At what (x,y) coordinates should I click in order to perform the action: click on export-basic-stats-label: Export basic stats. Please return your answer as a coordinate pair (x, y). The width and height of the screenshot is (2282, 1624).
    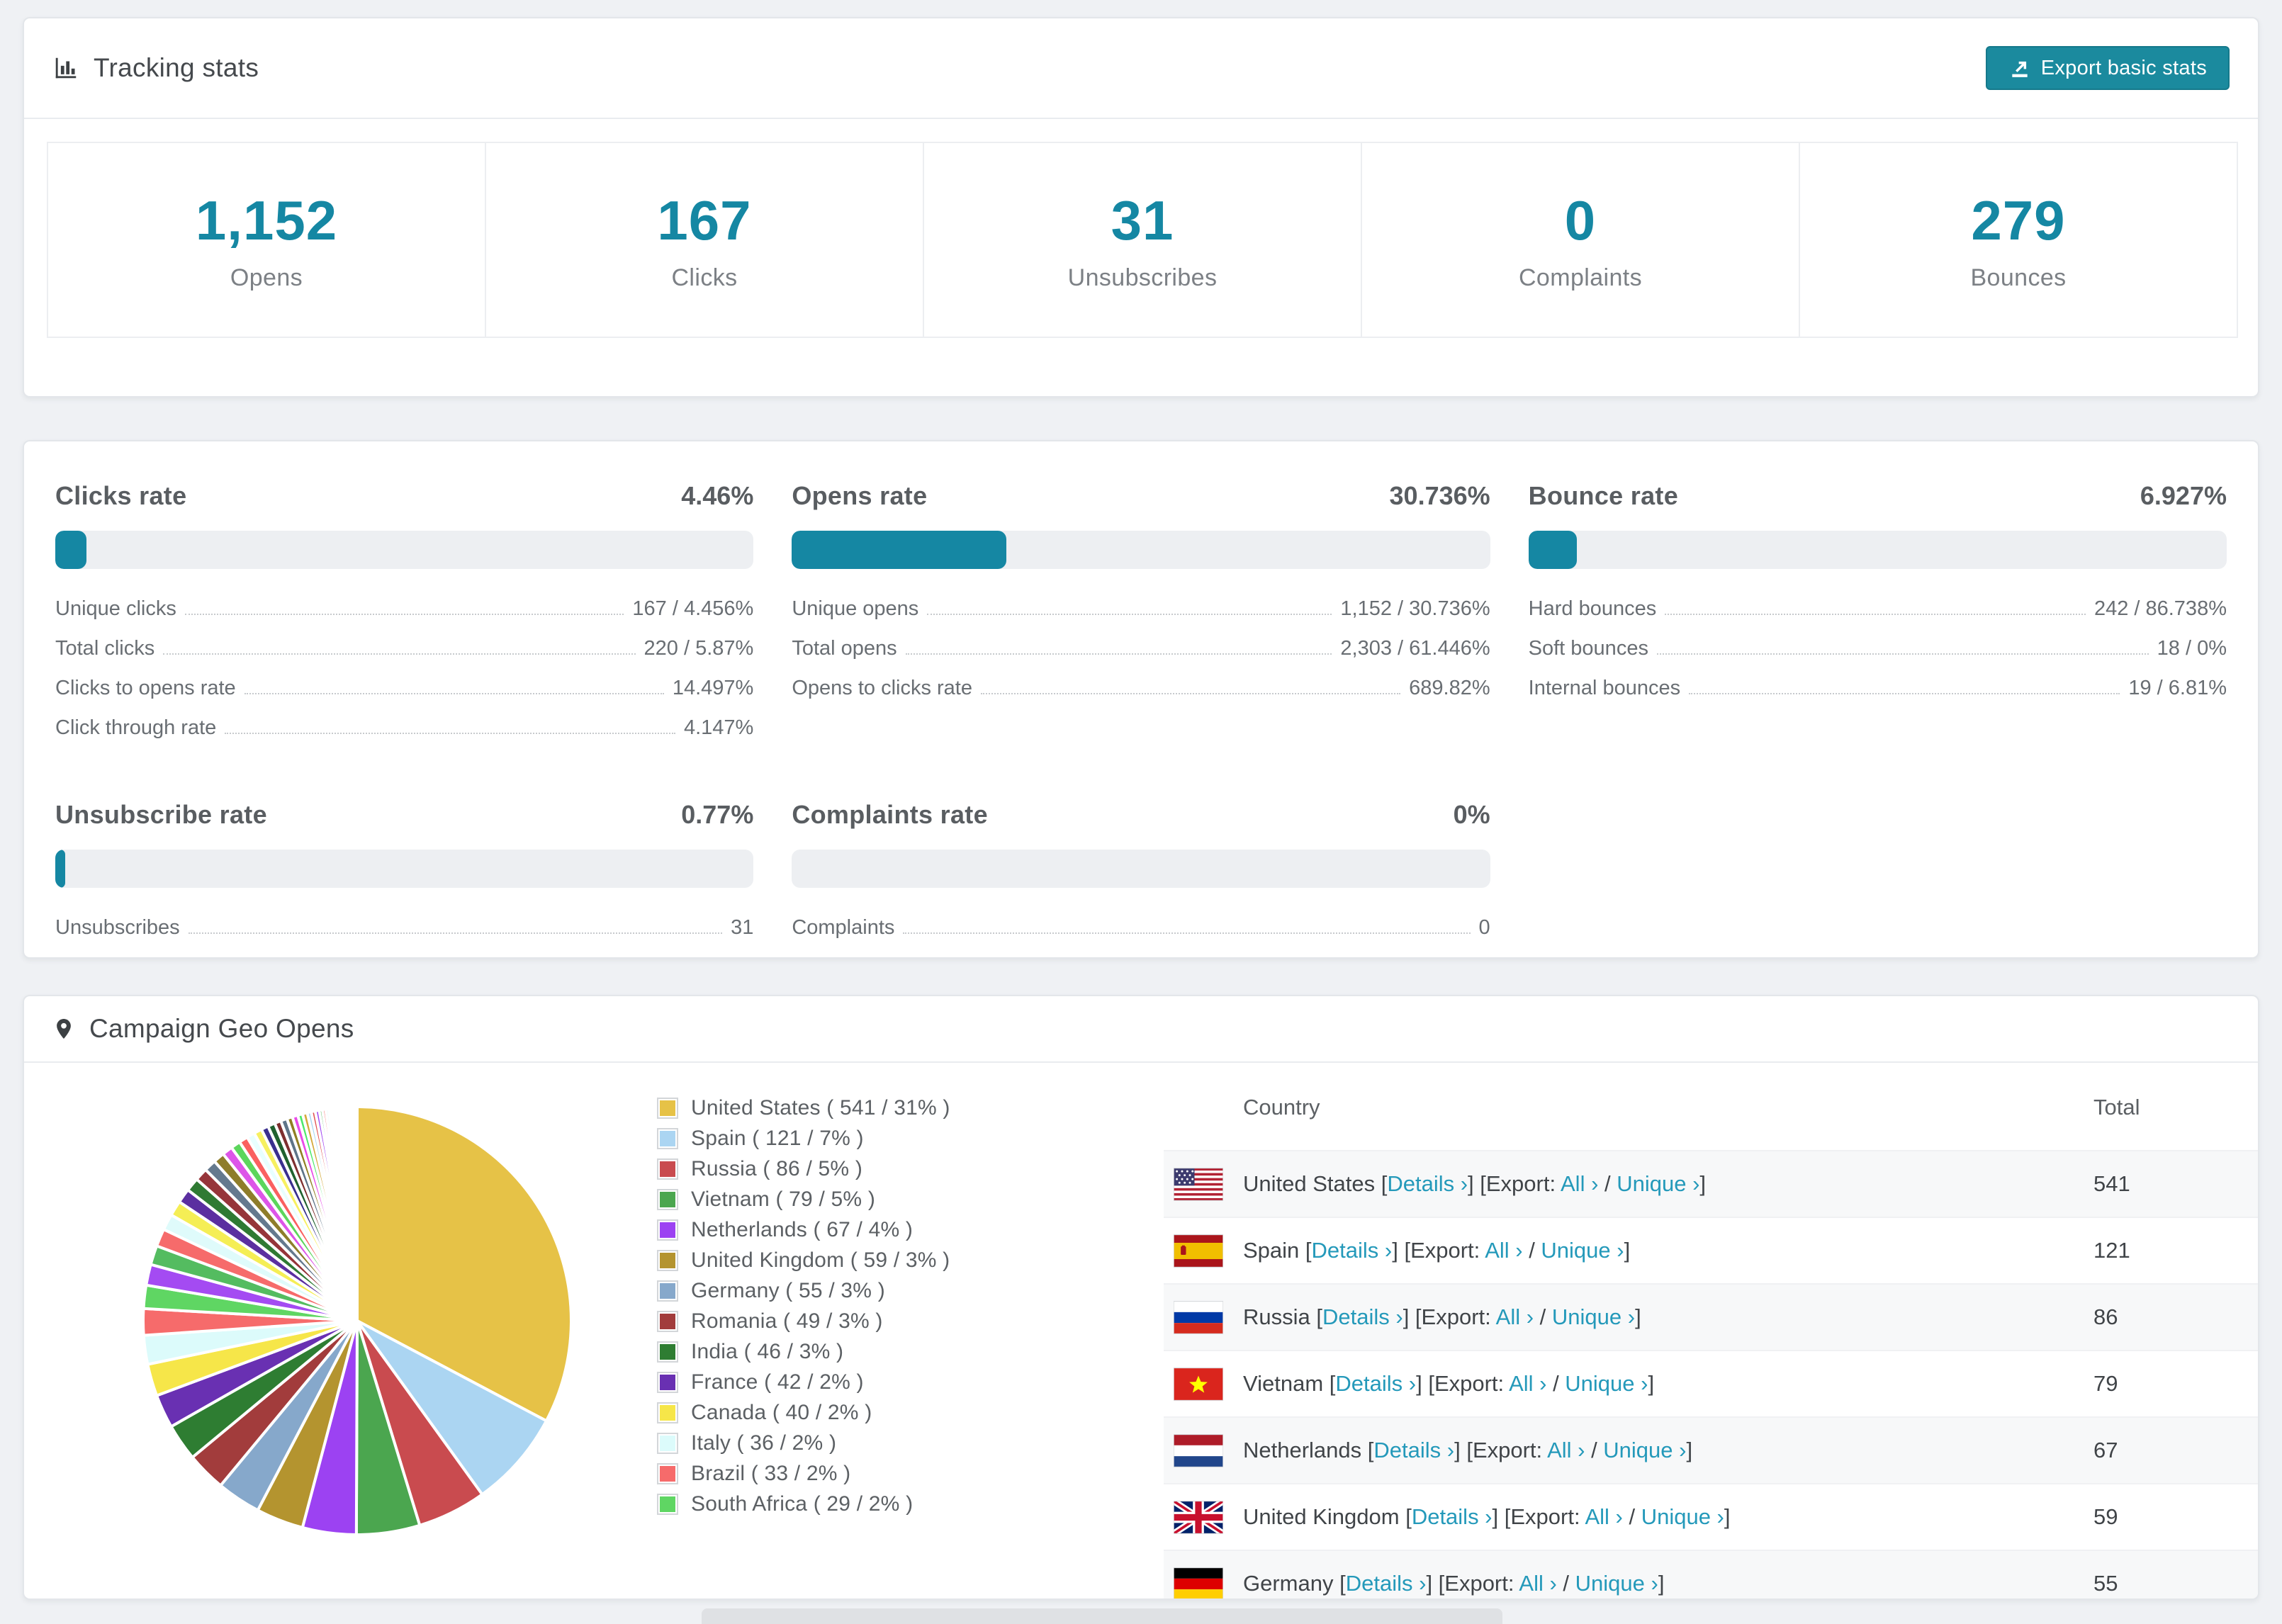
    Looking at the image, I should click on (2124, 67).